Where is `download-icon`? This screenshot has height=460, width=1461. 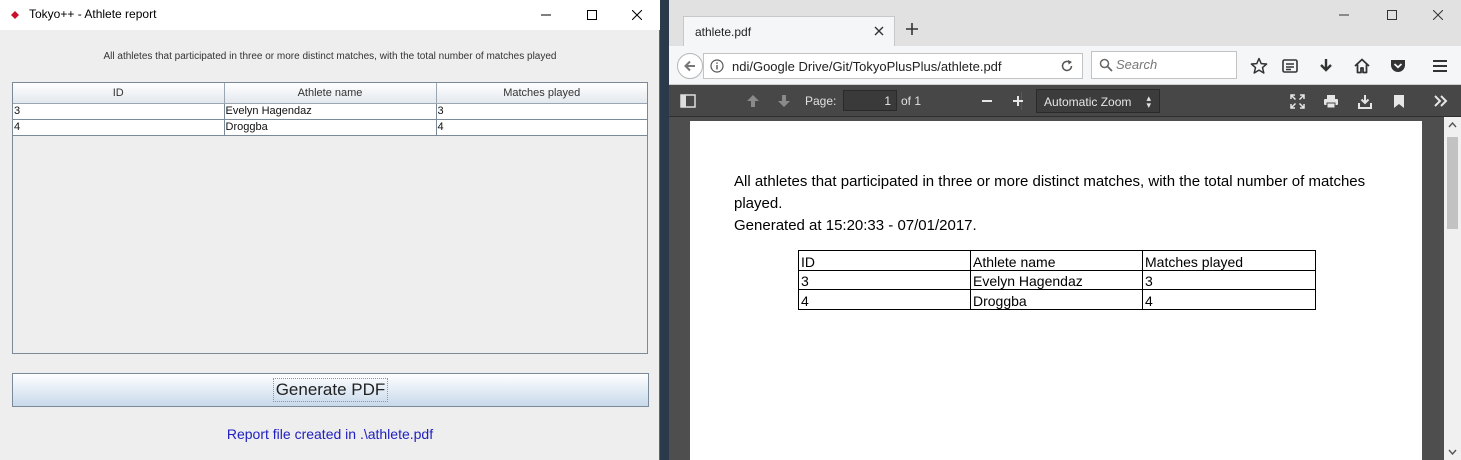 download-icon is located at coordinates (1365, 101).